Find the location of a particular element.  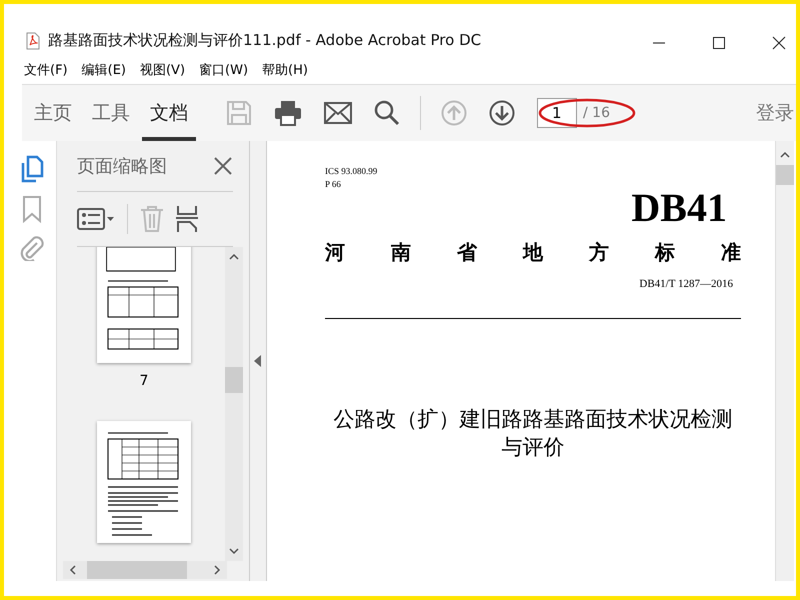

nav-tab: 主页 is located at coordinates (53, 113).